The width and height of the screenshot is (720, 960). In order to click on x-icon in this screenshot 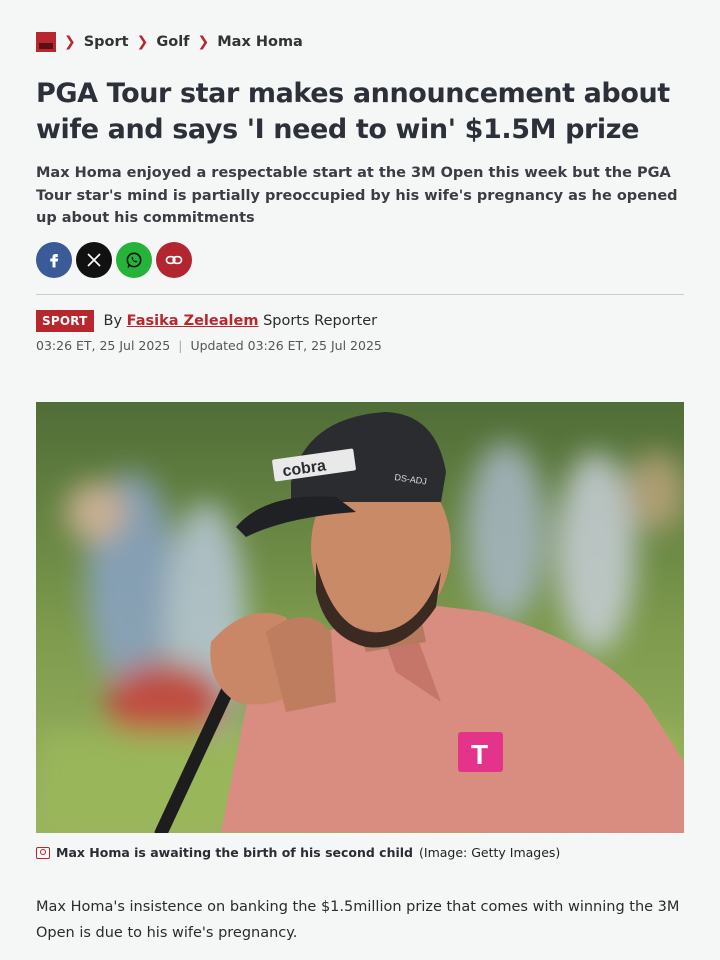, I will do `click(94, 260)`.